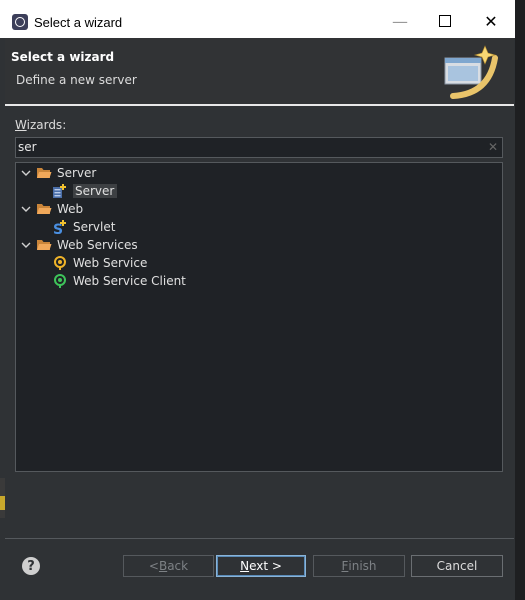  I want to click on cancel-button: Cancel, so click(457, 566).